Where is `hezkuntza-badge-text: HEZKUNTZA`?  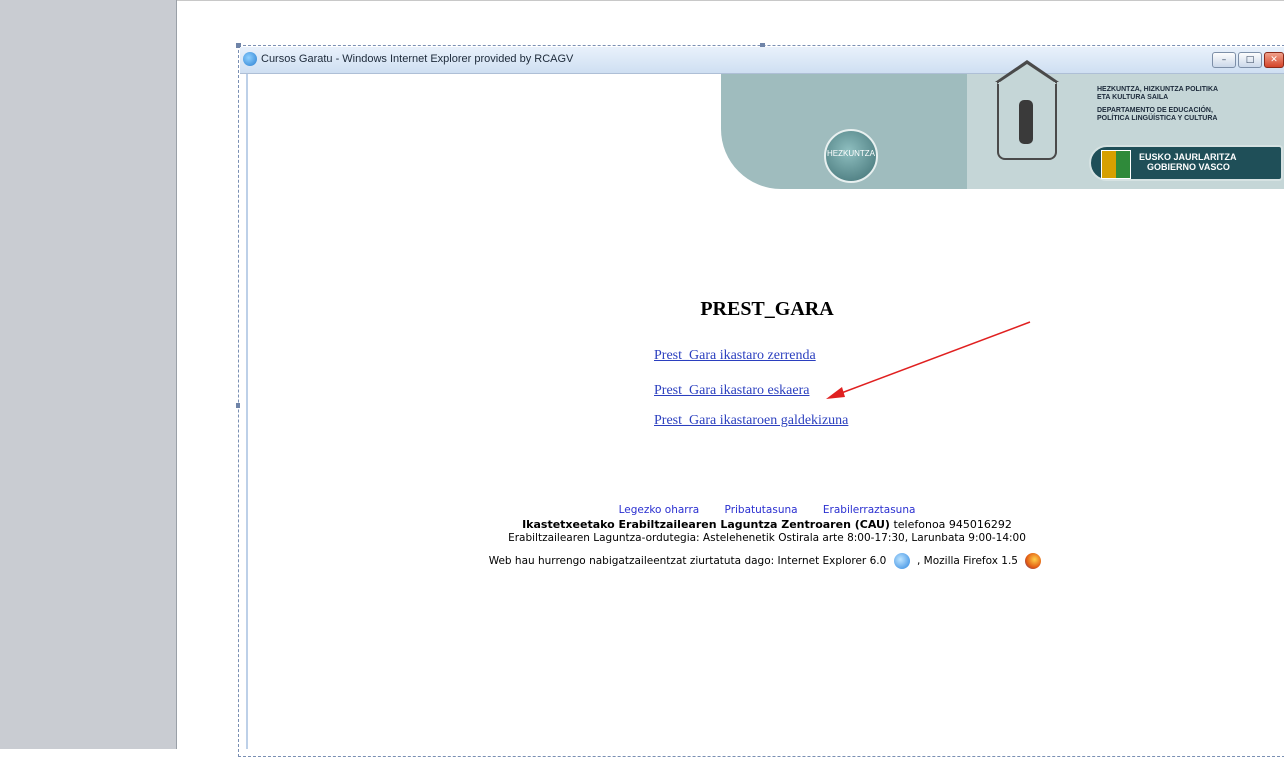 hezkuntza-badge-text: HEZKUNTZA is located at coordinates (851, 153).